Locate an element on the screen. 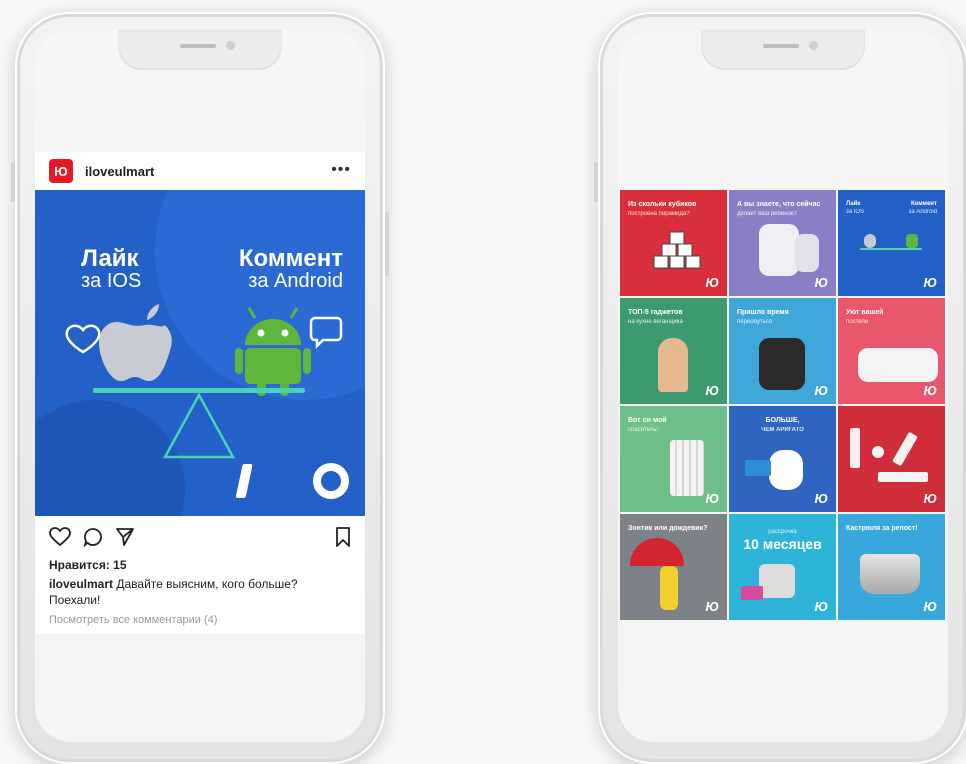  grid-tile: Кастрюля за репост! Ю is located at coordinates (891, 567).